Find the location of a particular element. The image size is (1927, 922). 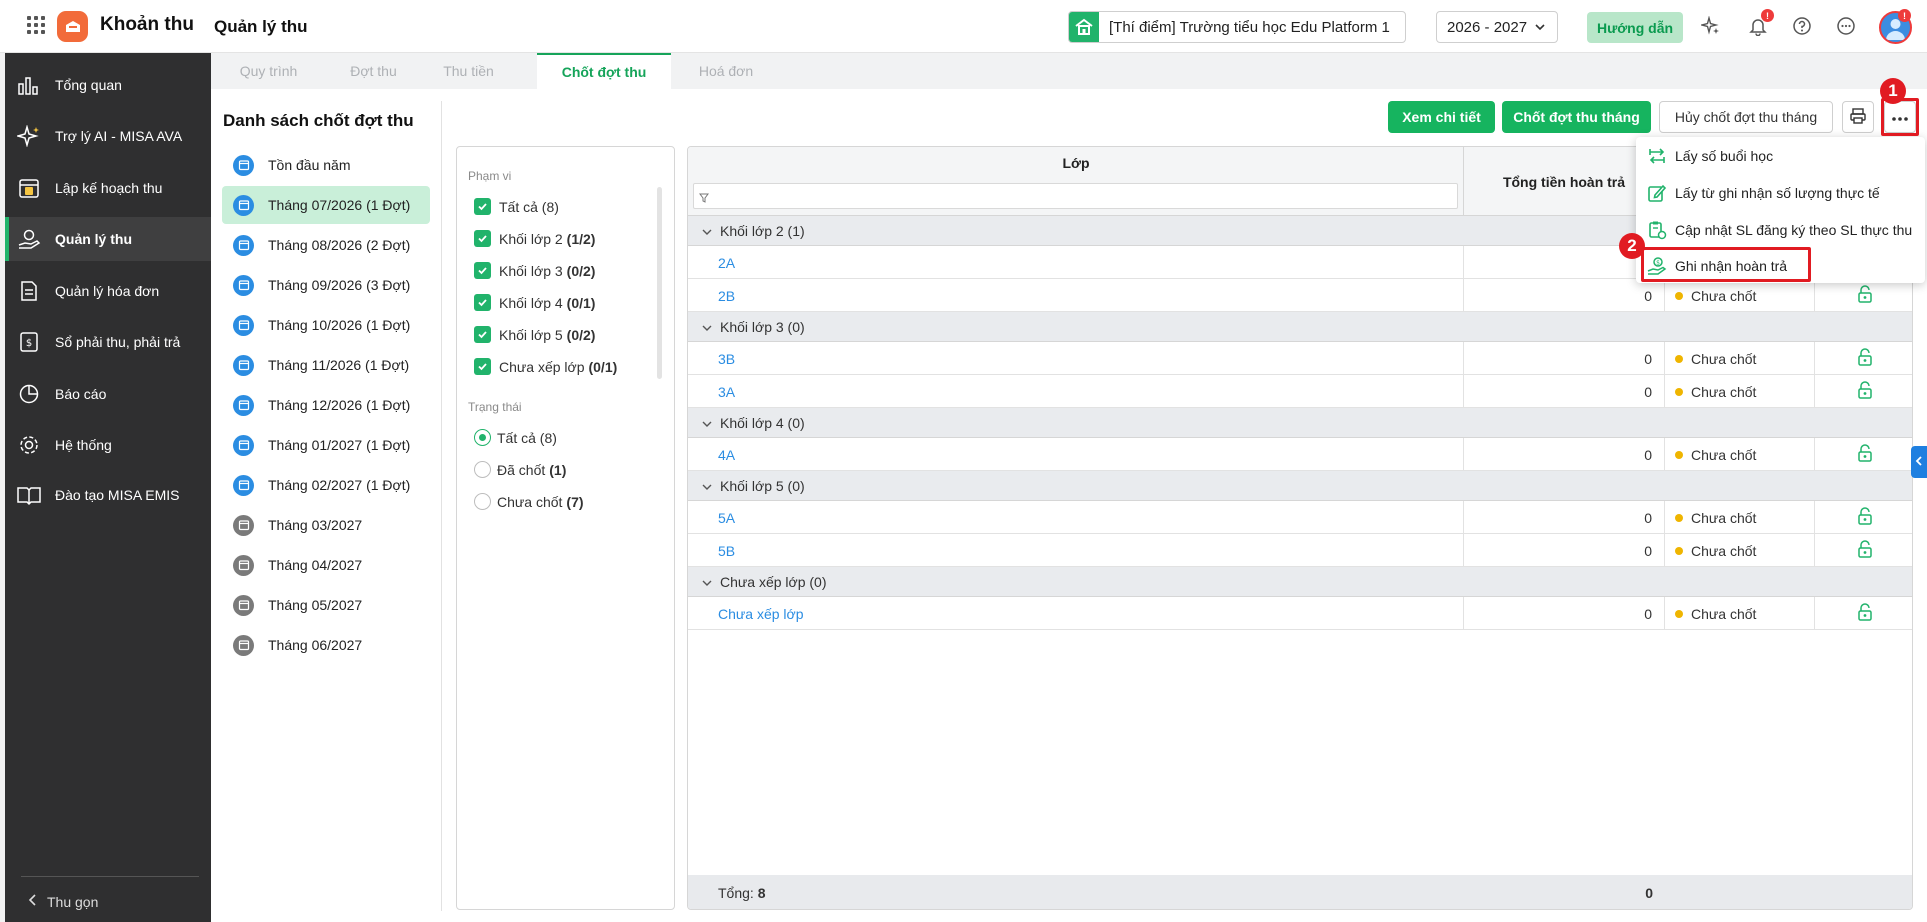

period-item: Tháng 06/2027 is located at coordinates (326, 645).